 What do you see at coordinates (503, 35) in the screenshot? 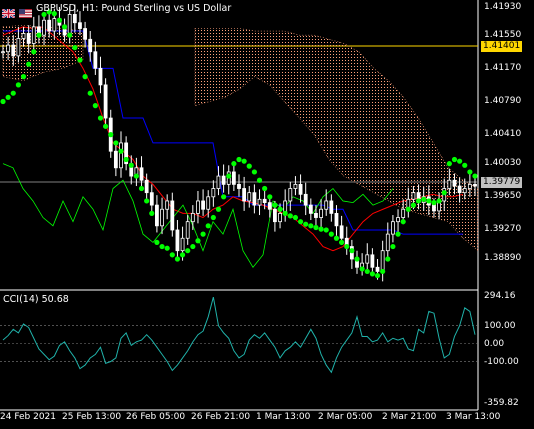
I see `price-axis-label: 1.41550` at bounding box center [503, 35].